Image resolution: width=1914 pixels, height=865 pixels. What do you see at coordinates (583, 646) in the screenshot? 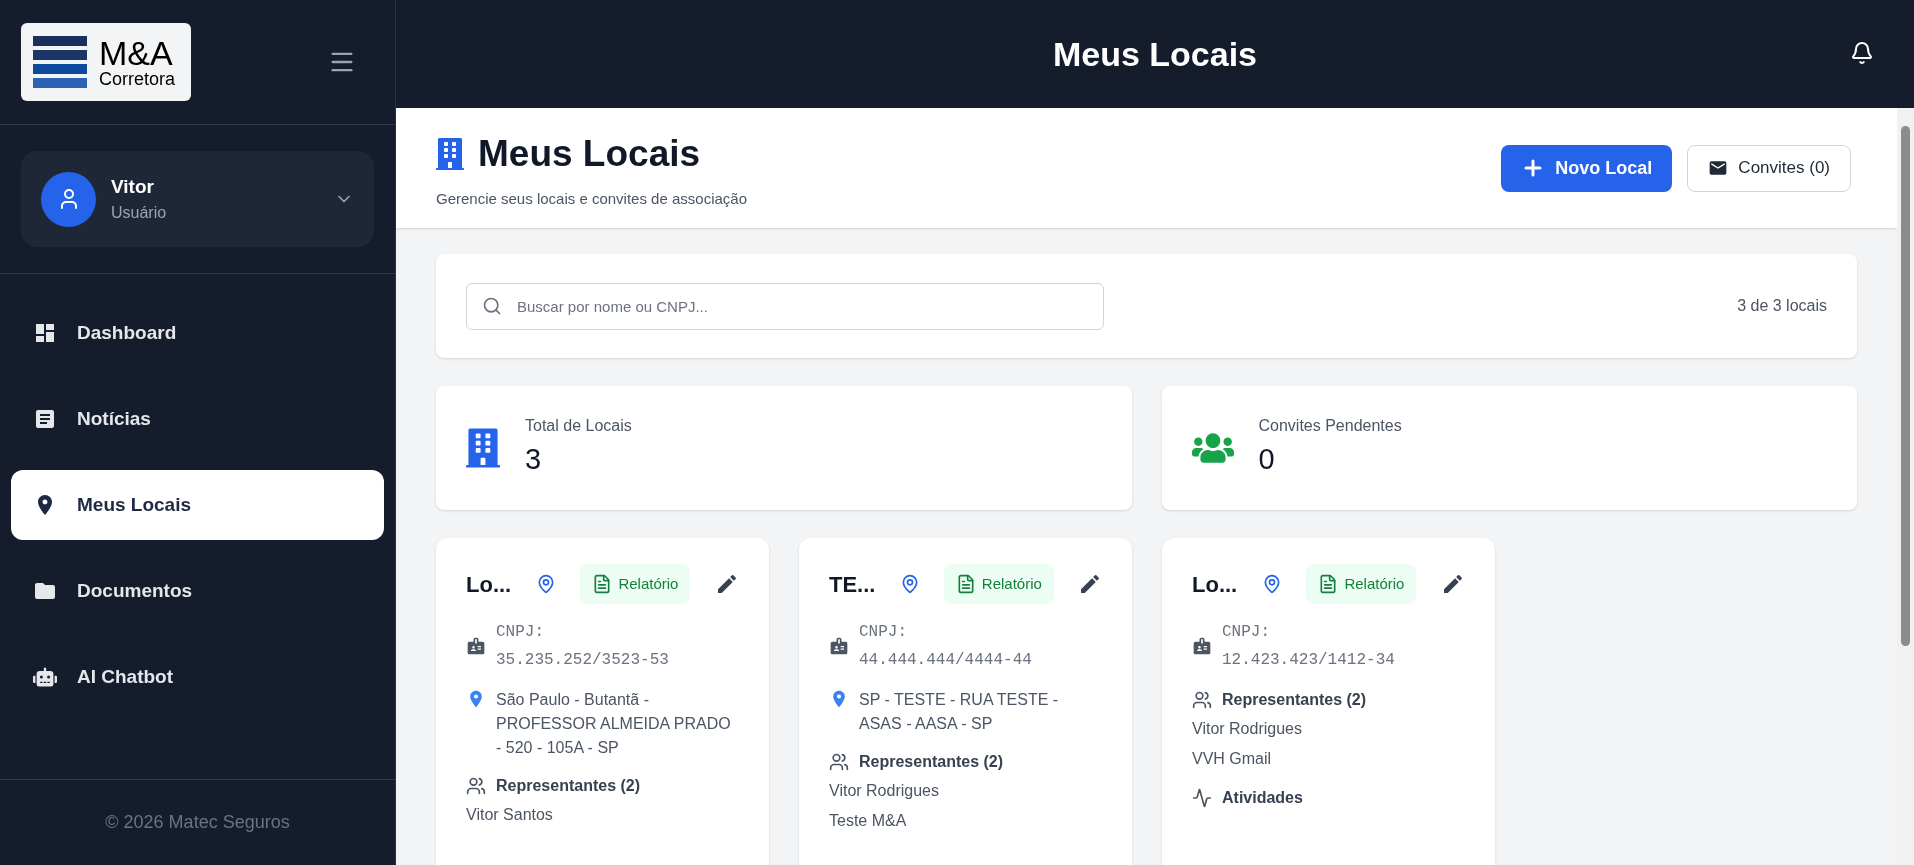
I see `cnpj-text: CNPJ: 35.235.252/3523-53` at bounding box center [583, 646].